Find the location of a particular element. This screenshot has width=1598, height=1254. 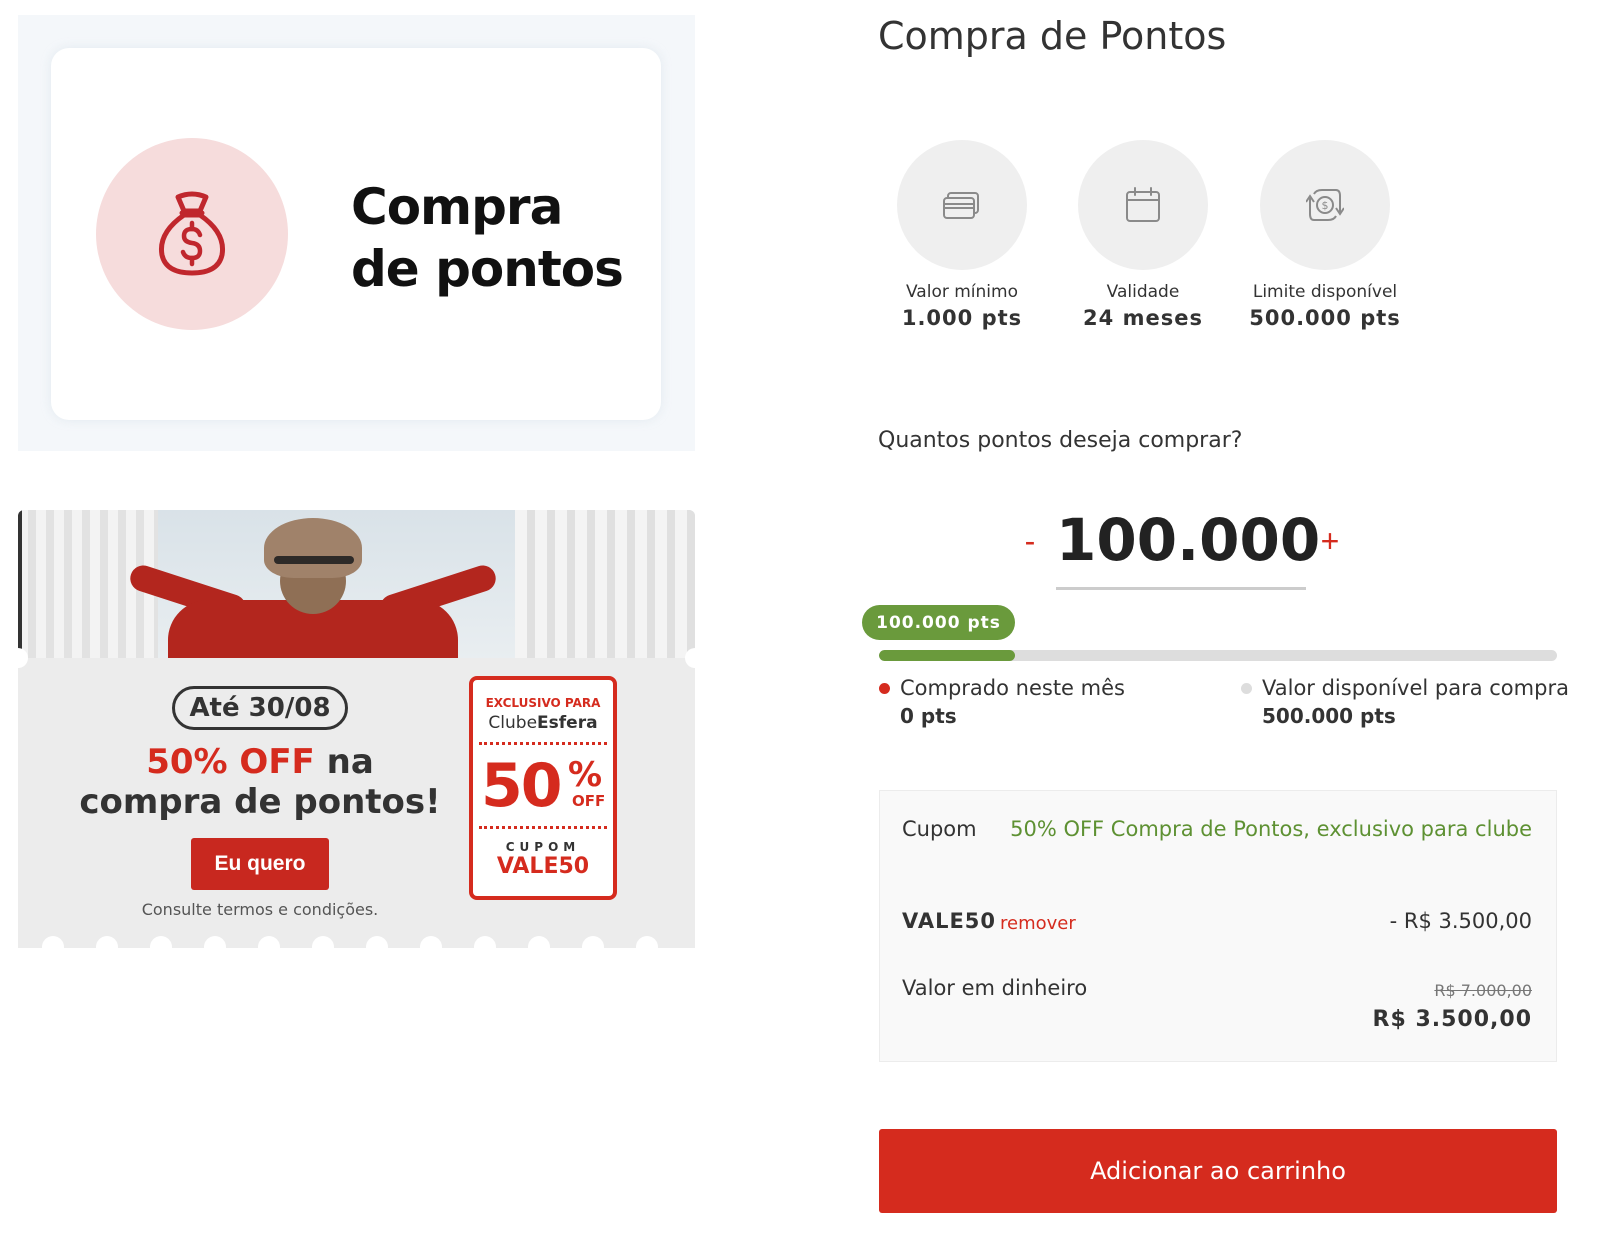

brand-clube: Clube is located at coordinates (513, 723).